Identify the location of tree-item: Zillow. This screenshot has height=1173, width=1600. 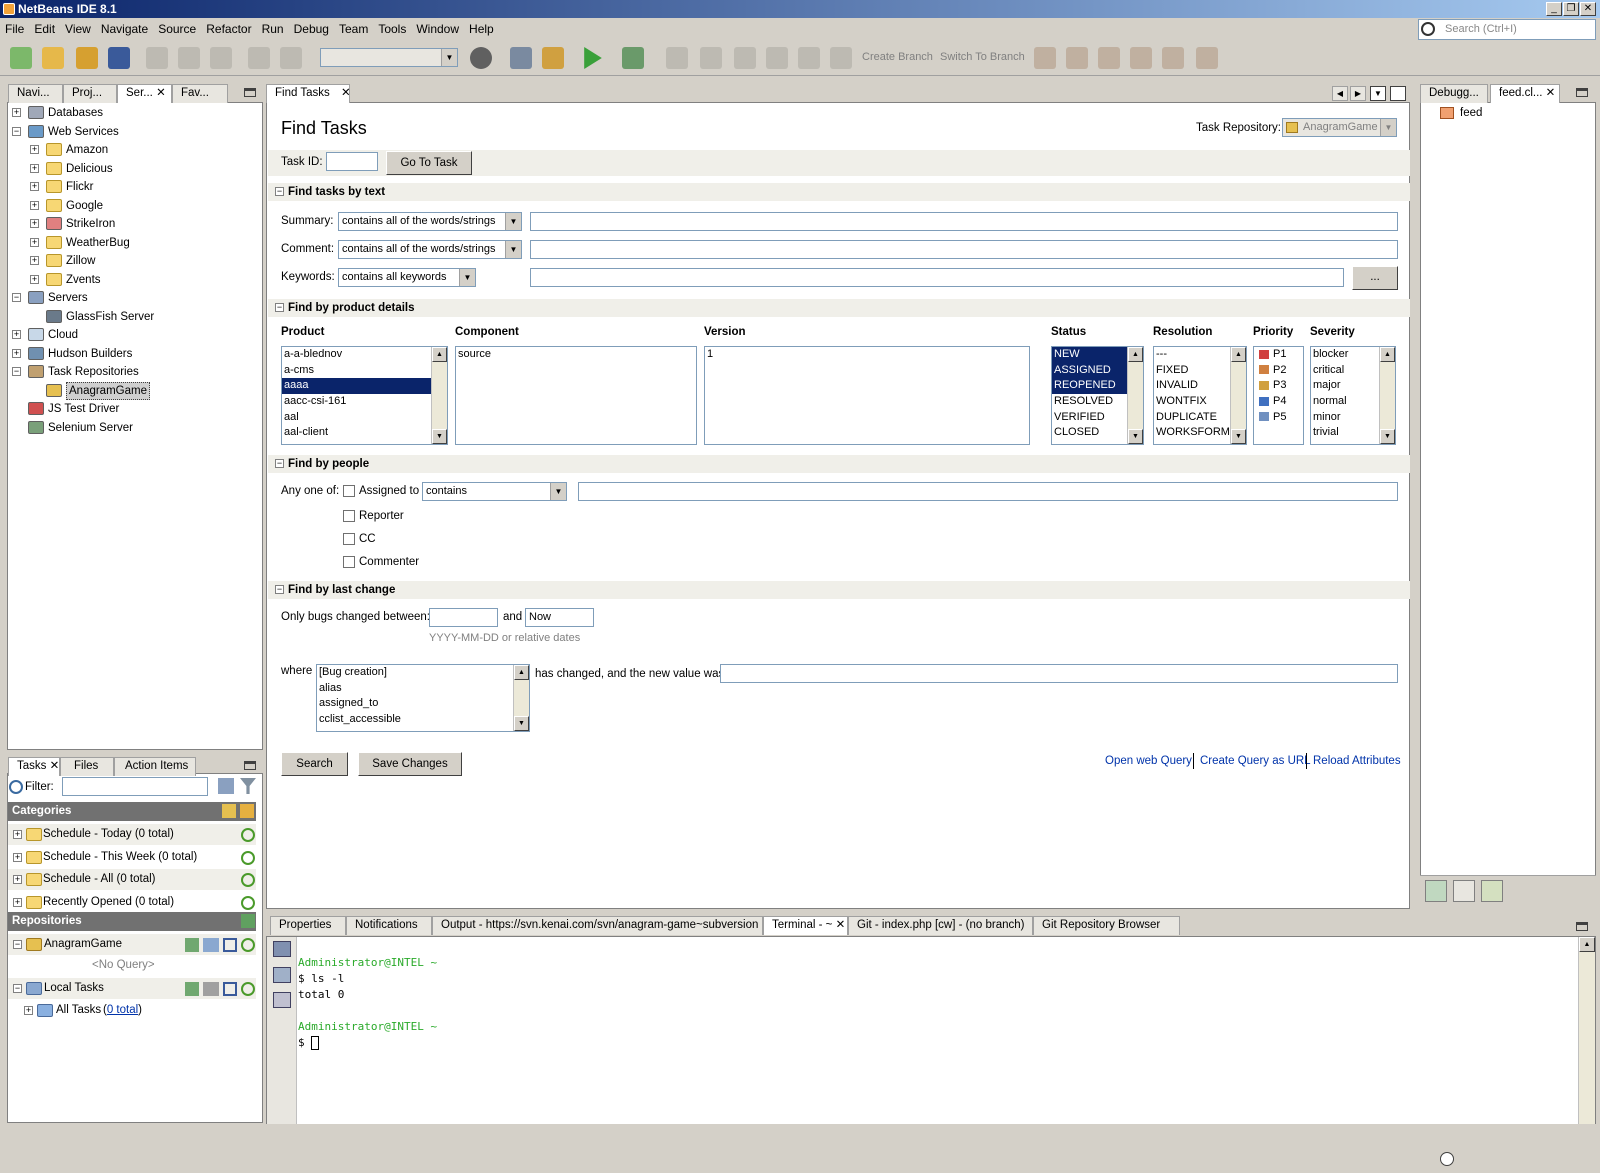
(80, 261).